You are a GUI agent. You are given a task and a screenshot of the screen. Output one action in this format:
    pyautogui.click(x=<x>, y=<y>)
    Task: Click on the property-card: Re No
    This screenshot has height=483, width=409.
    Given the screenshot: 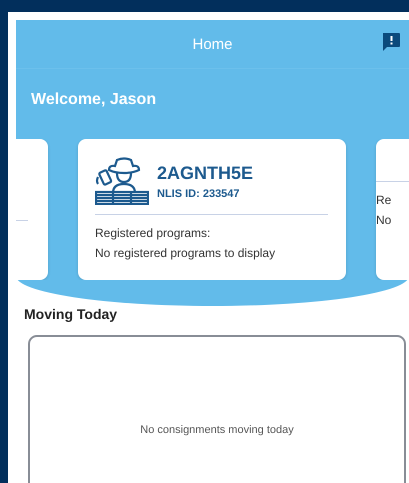 What is the action you would take?
    pyautogui.click(x=392, y=209)
    